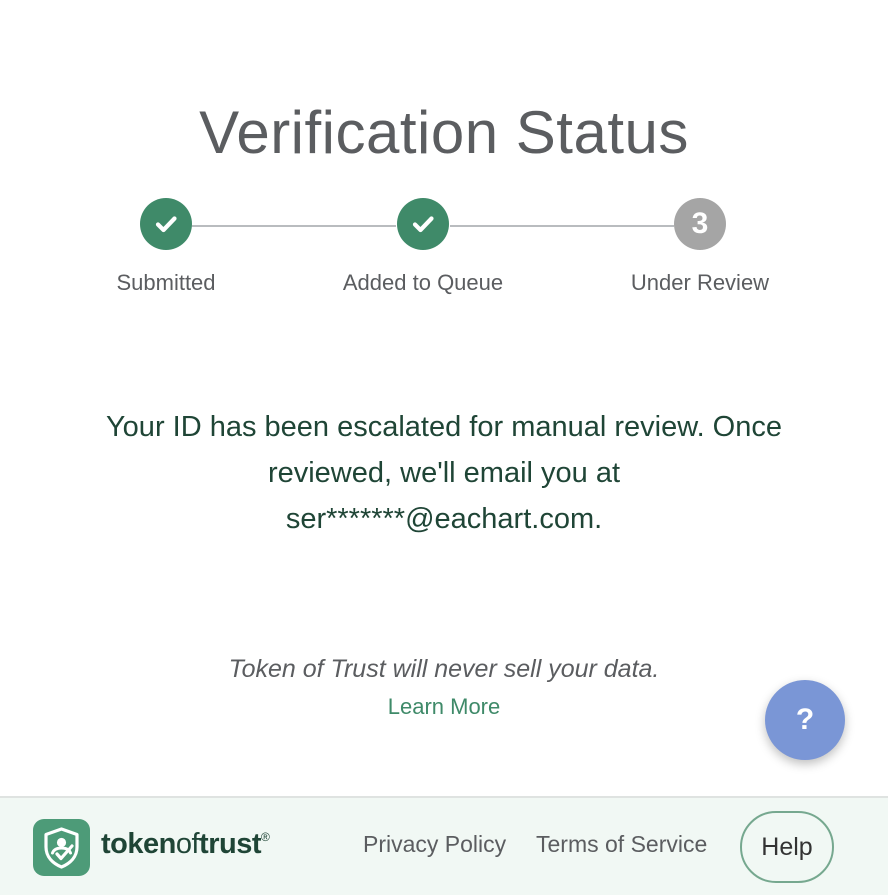 This screenshot has height=895, width=888. What do you see at coordinates (434, 844) in the screenshot?
I see `privacy-policy-link: Privacy Policy` at bounding box center [434, 844].